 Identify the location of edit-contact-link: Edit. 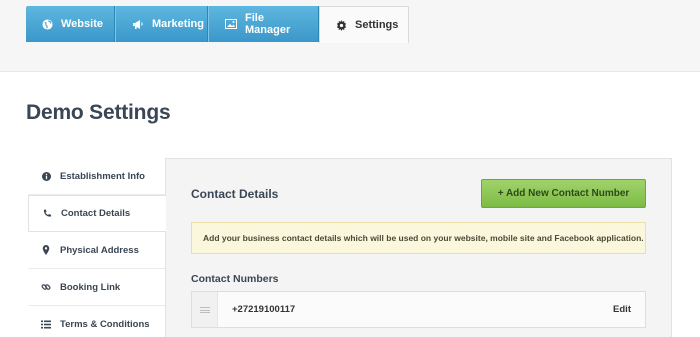
(622, 309).